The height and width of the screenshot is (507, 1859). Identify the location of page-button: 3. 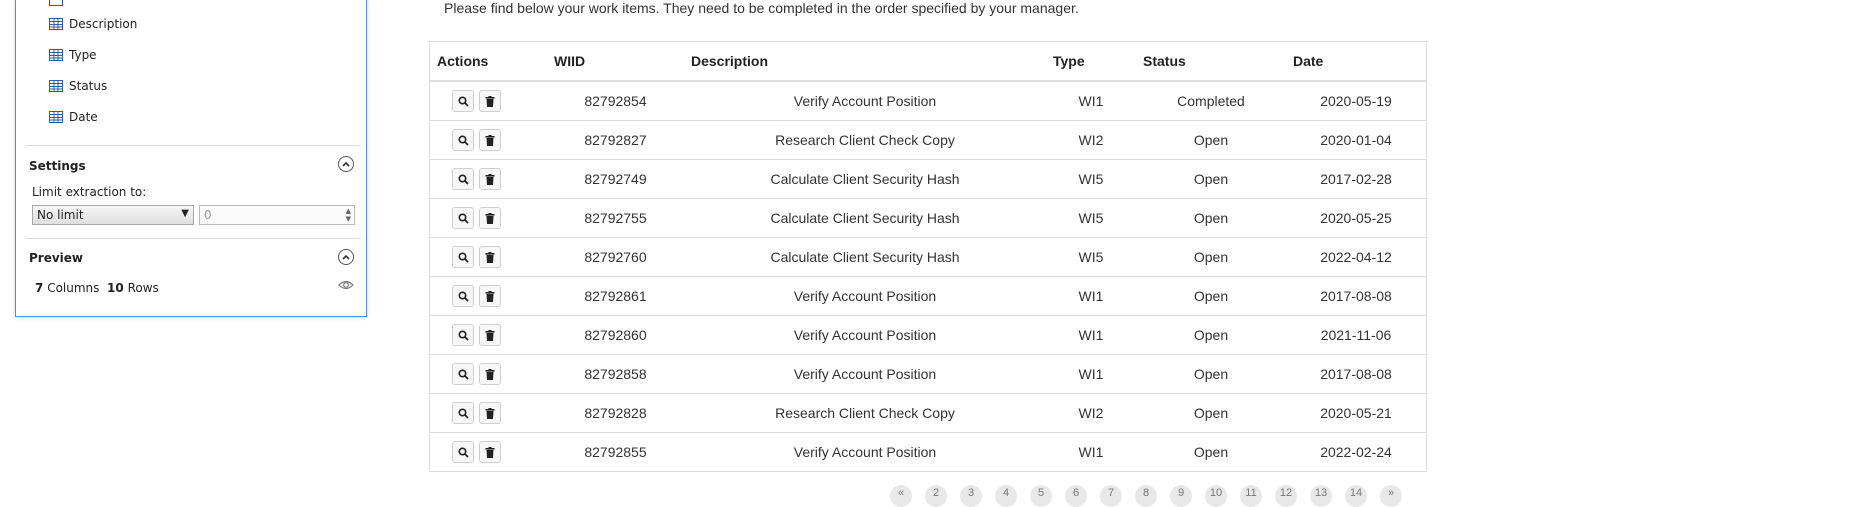
(971, 496).